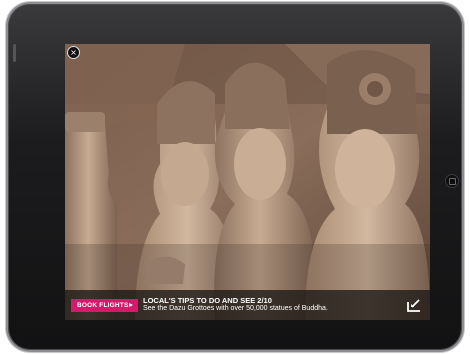 This screenshot has width=470, height=354. I want to click on home-button, so click(452, 181).